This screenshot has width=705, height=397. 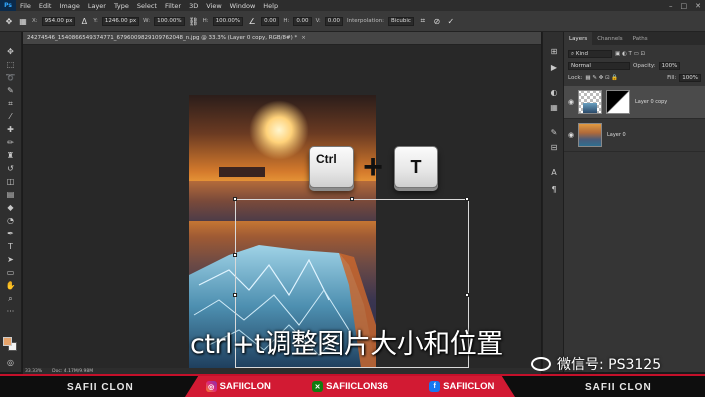 I want to click on swatches-panel-icon: ▦, so click(x=554, y=107).